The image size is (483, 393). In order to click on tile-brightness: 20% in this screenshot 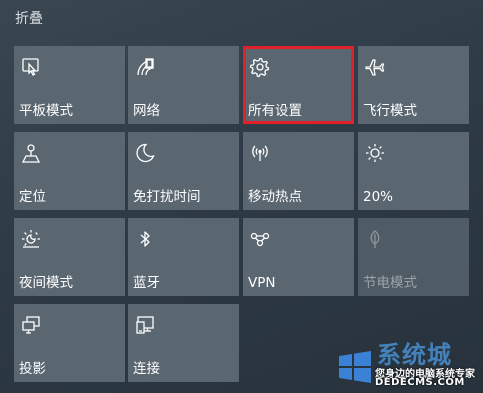, I will do `click(413, 171)`.